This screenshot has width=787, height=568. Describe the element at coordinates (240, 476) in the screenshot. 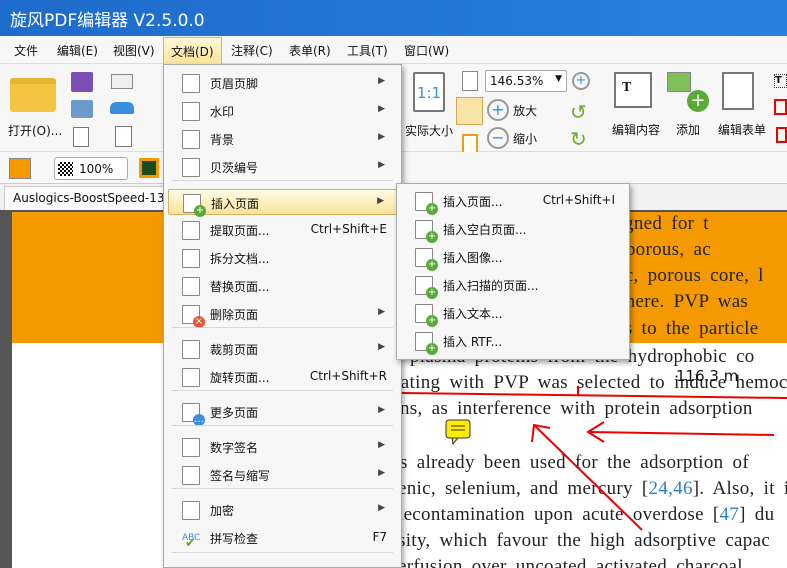

I see `menu-item-label: 签名与缩写` at that location.